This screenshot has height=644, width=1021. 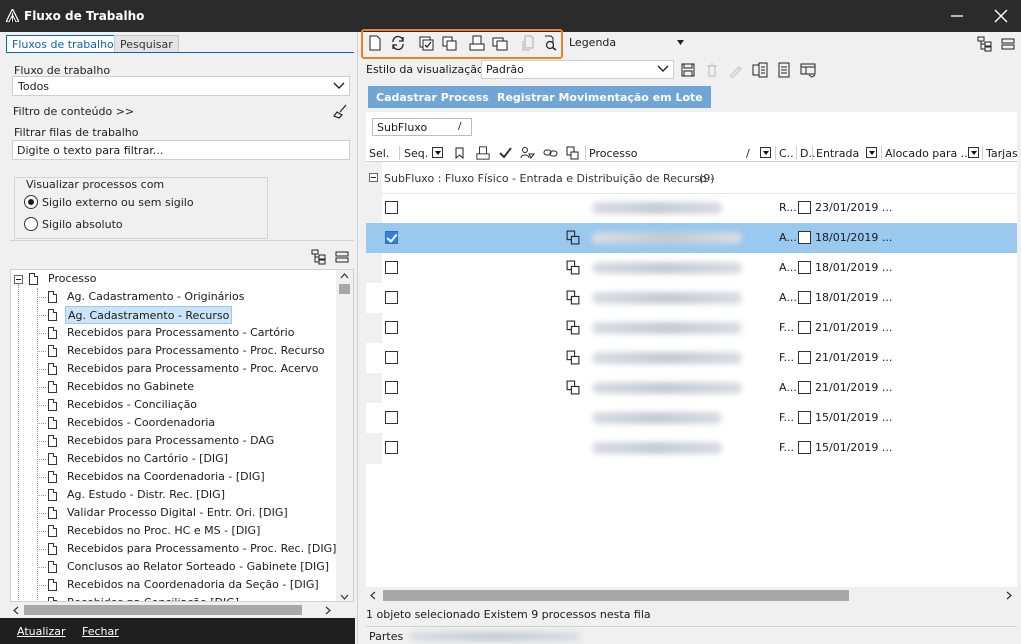 What do you see at coordinates (344, 435) in the screenshot?
I see `tree-vertical-scrollbar` at bounding box center [344, 435].